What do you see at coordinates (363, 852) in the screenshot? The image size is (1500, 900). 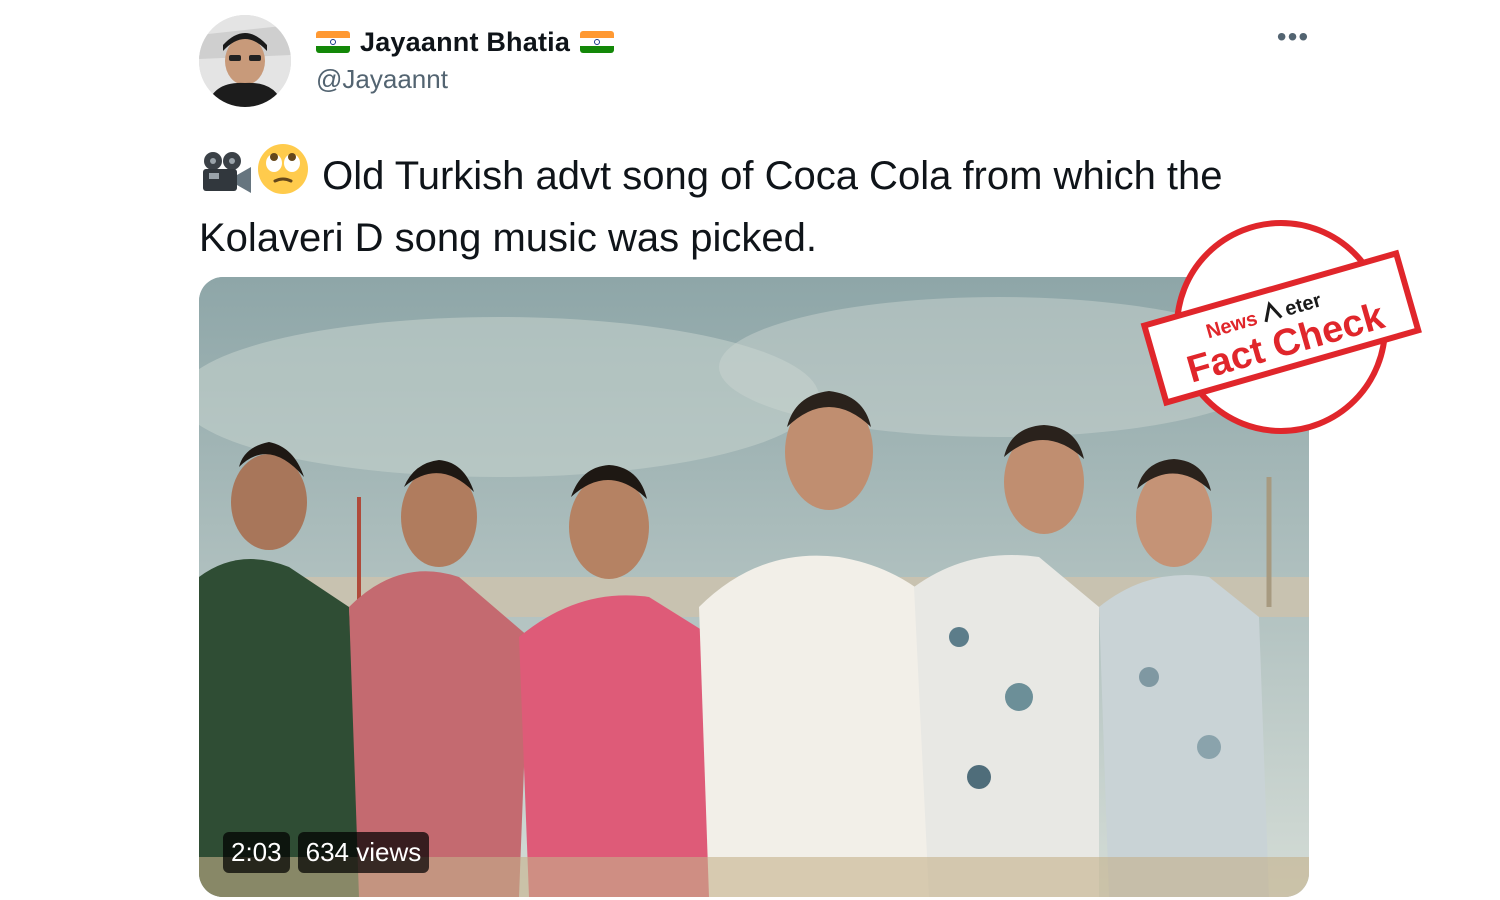 I see `video-views: 634 views` at bounding box center [363, 852].